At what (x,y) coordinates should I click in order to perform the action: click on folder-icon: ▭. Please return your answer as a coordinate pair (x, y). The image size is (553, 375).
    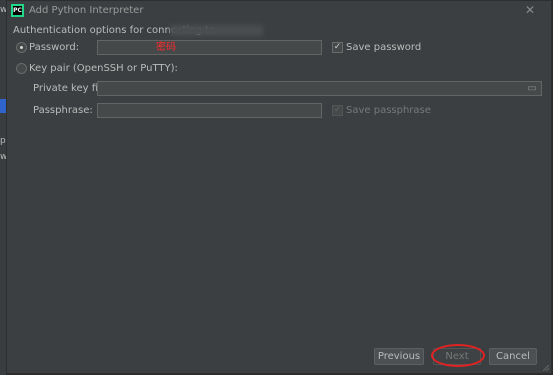
    Looking at the image, I should click on (532, 88).